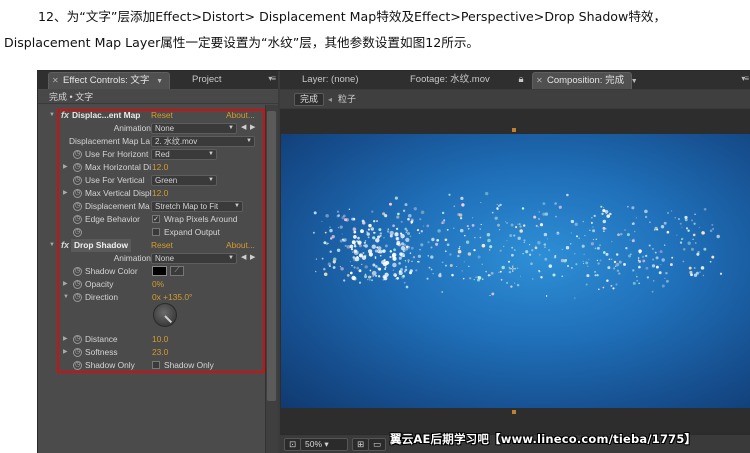 The image size is (750, 453). What do you see at coordinates (160, 352) in the screenshot?
I see `softness-value: 23.0` at bounding box center [160, 352].